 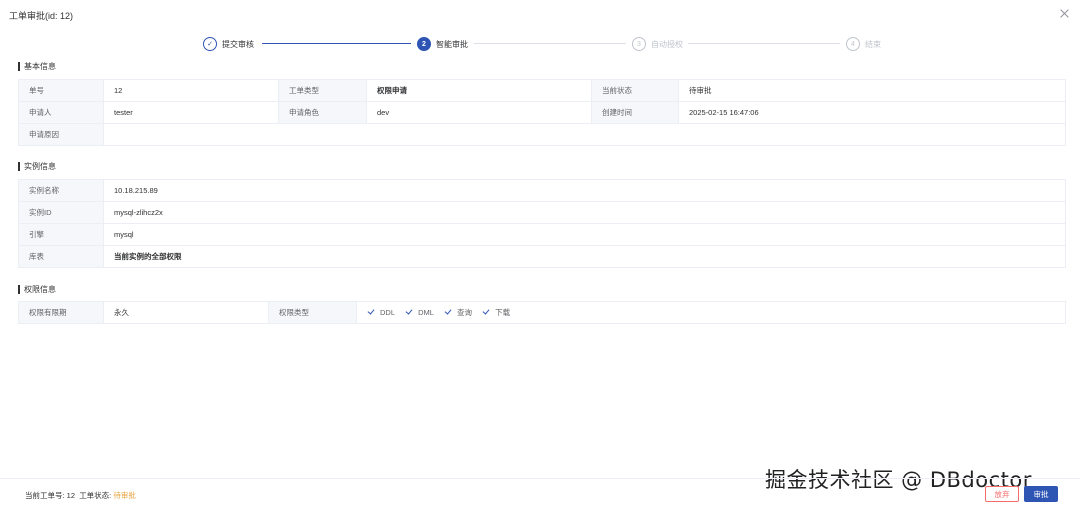 I want to click on checkbox-ddl: DDL, so click(x=381, y=312).